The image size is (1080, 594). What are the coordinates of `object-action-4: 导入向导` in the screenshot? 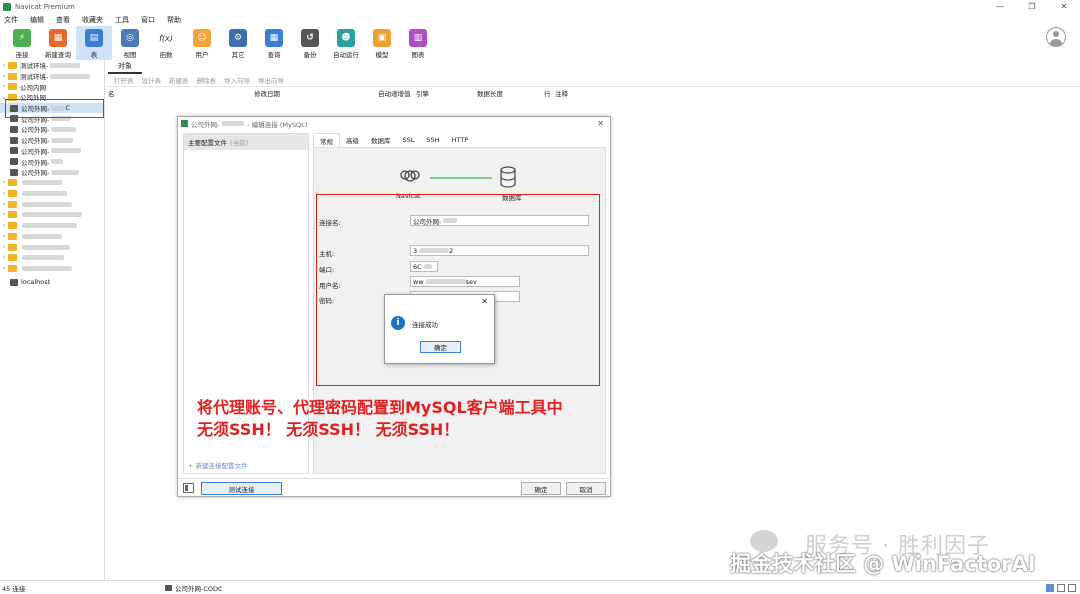 It's located at (237, 80).